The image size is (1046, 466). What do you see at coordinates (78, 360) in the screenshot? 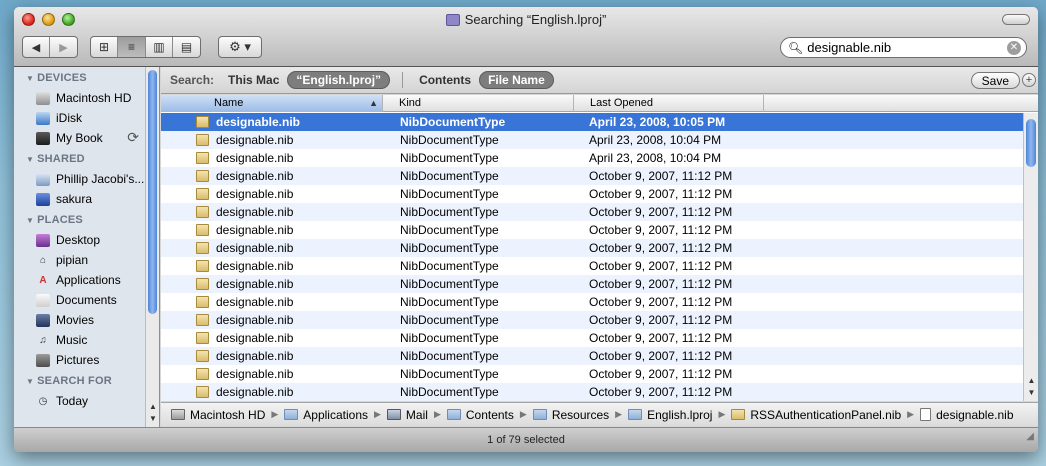
I see `sidebar-item-label: Pictures` at bounding box center [78, 360].